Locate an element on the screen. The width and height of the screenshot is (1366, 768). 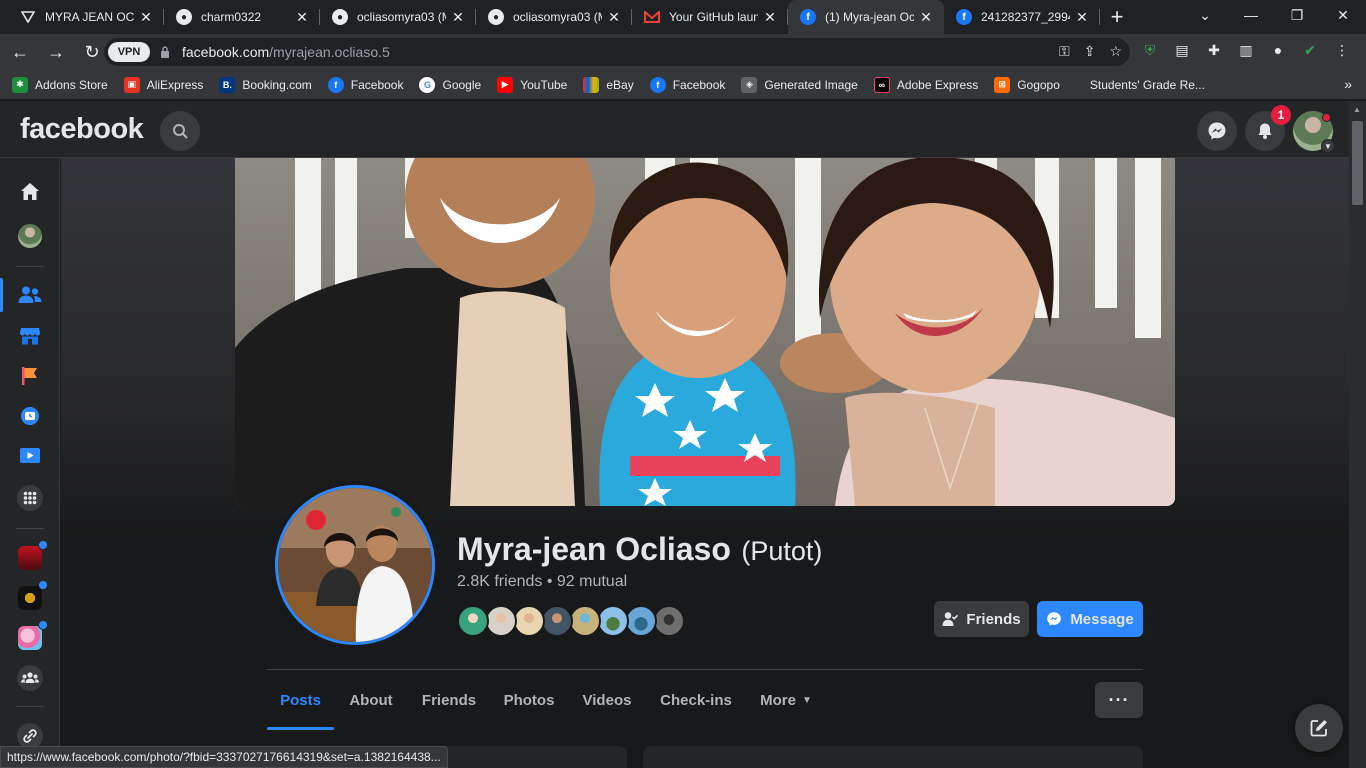
home-icon is located at coordinates (30, 191).